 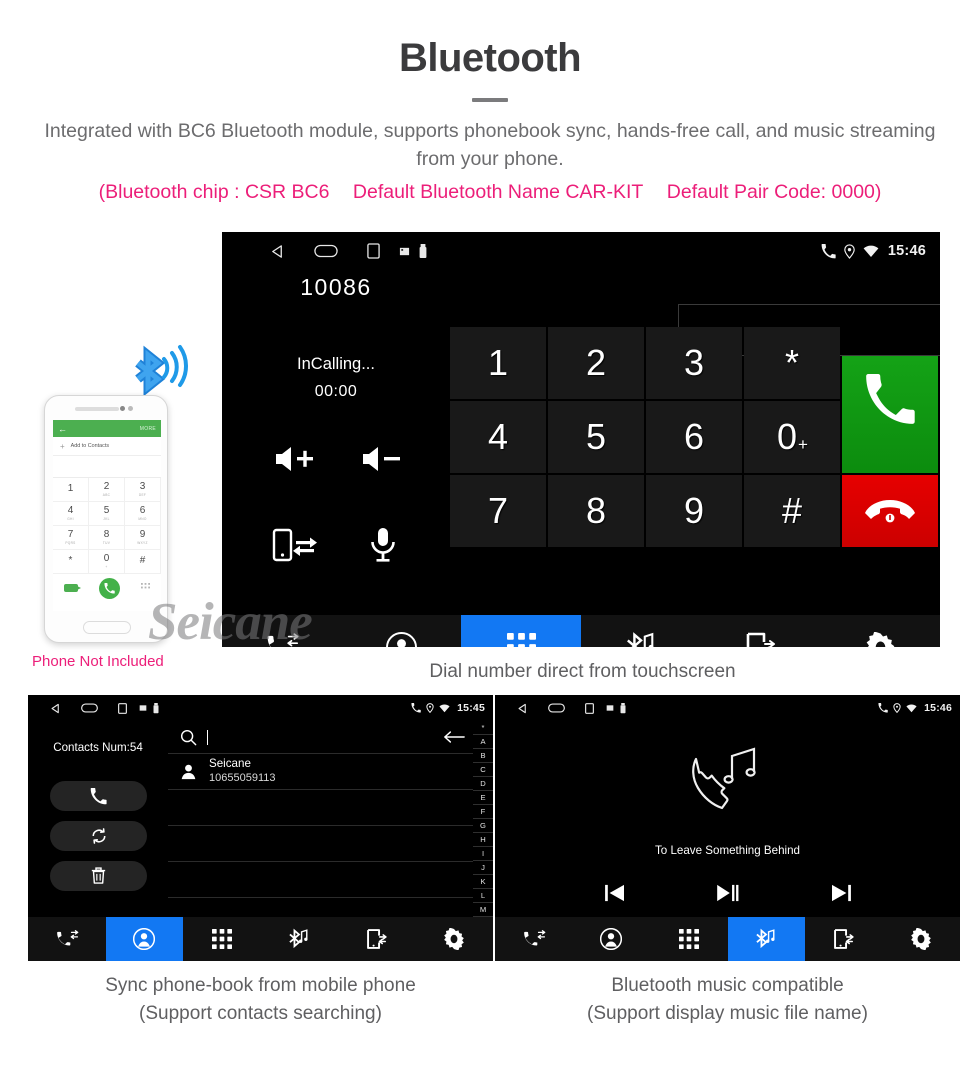 What do you see at coordinates (71, 562) in the screenshot?
I see `phone-key: *` at bounding box center [71, 562].